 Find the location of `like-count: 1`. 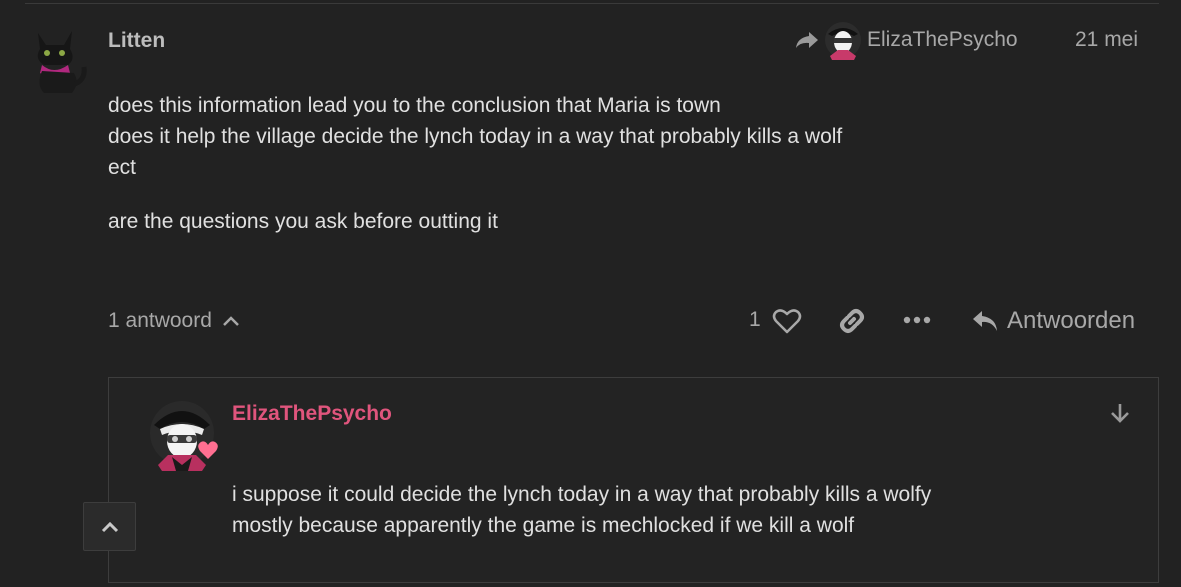

like-count: 1 is located at coordinates (755, 319).